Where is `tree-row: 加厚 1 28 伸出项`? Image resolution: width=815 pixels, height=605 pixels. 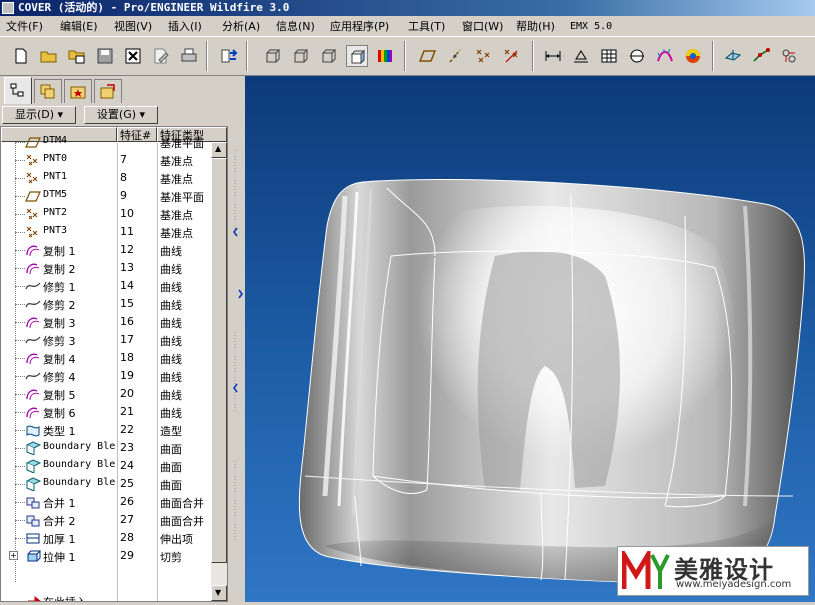
tree-row: 加厚 1 28 伸出项 is located at coordinates (106, 538).